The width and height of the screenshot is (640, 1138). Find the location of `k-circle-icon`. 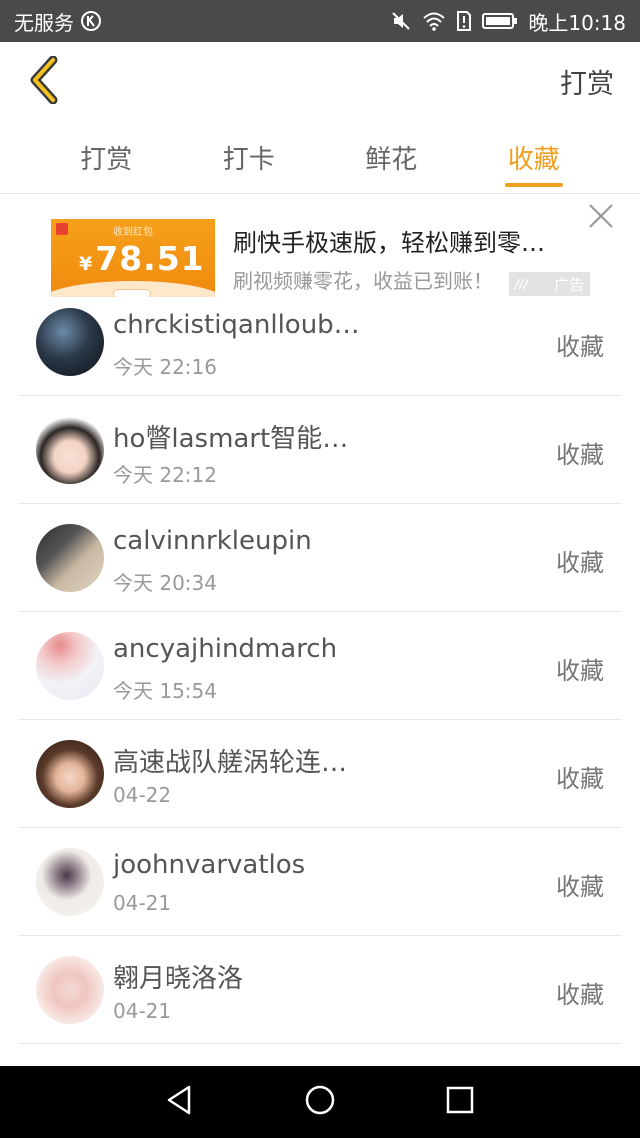

k-circle-icon is located at coordinates (91, 21).